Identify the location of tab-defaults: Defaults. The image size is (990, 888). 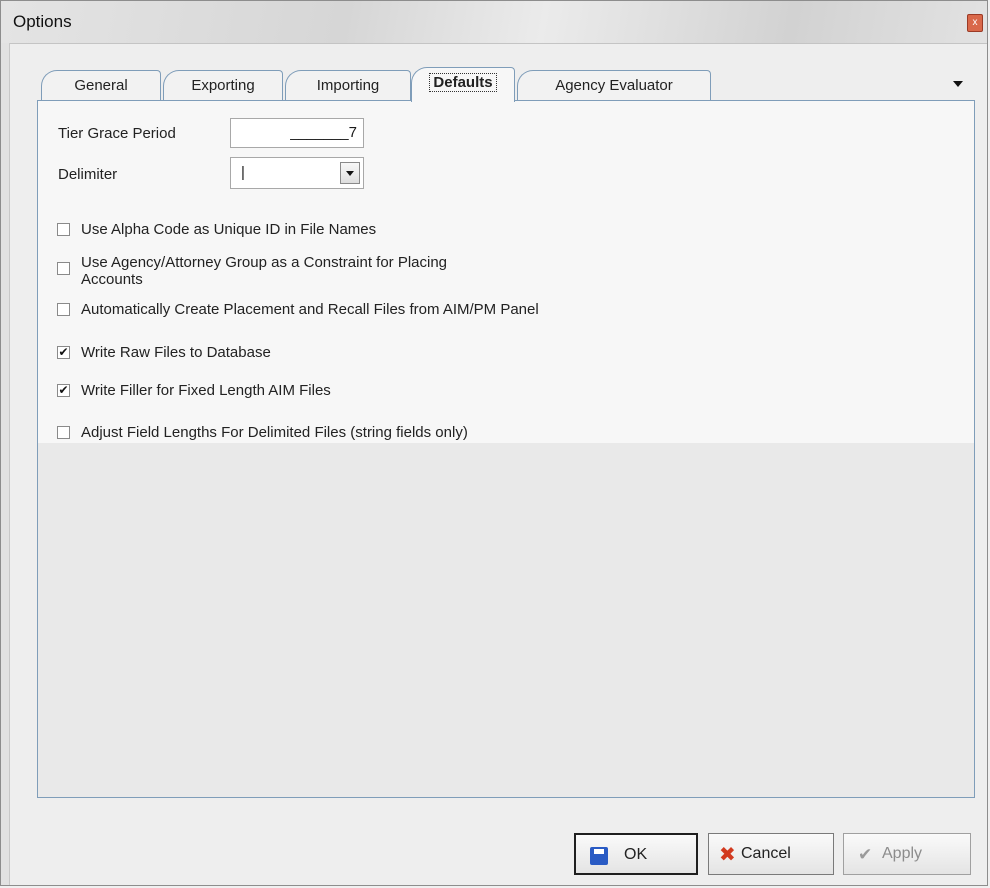
(463, 84).